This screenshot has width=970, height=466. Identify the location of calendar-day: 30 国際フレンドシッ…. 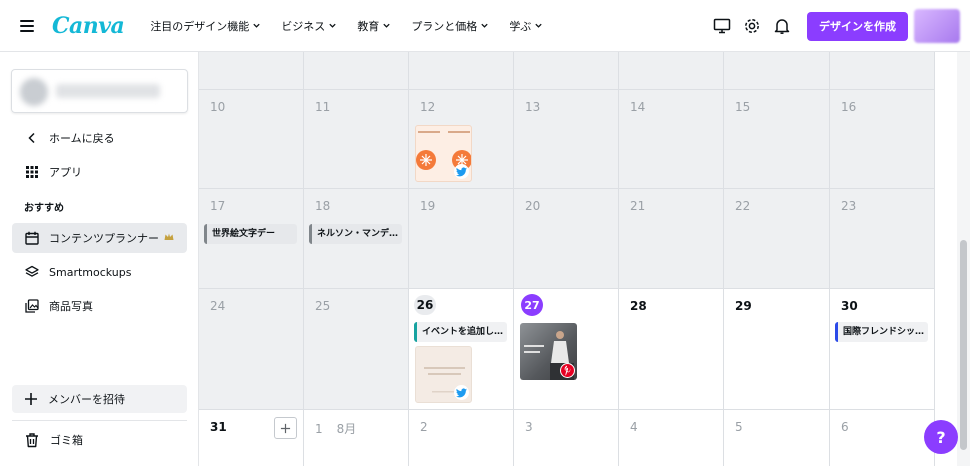
(882, 349).